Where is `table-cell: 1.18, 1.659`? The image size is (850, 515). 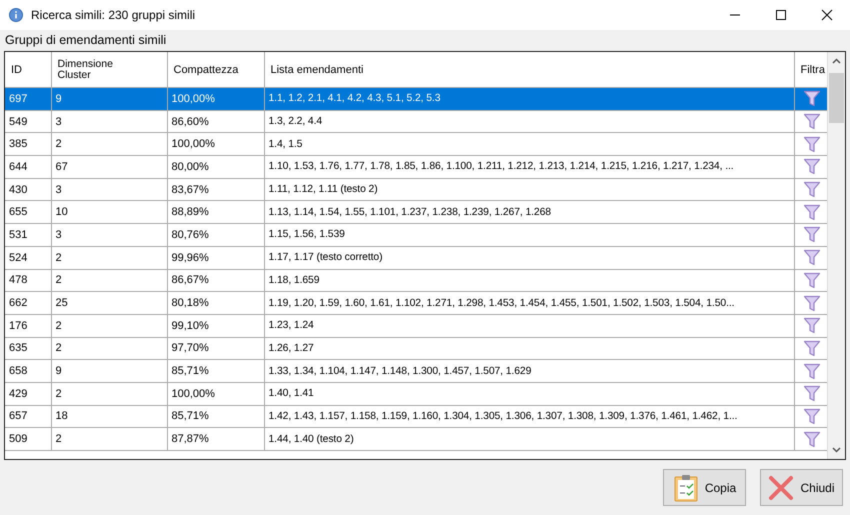 table-cell: 1.18, 1.659 is located at coordinates (529, 280).